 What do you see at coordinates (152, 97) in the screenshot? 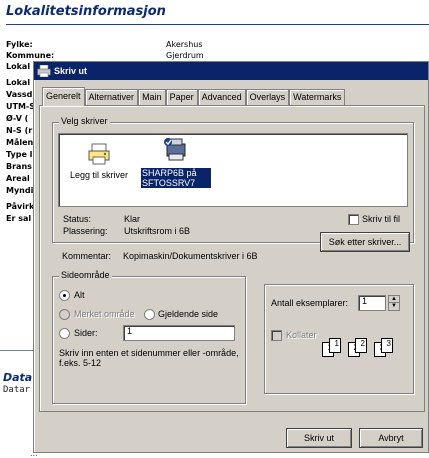
I see `tab-main: Main` at bounding box center [152, 97].